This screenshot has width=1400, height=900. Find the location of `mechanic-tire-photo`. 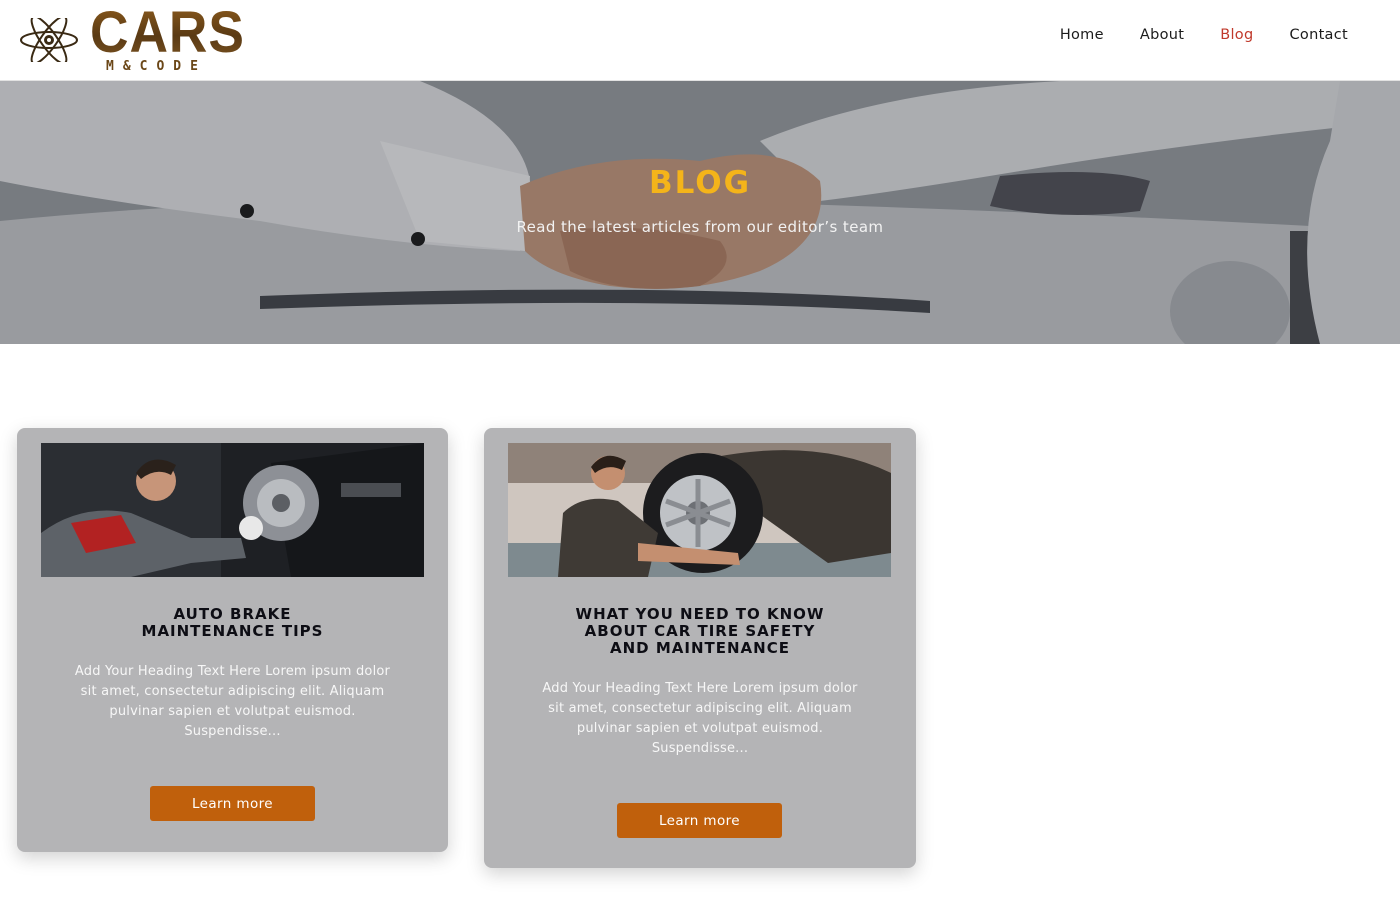

mechanic-tire-photo is located at coordinates (699, 510).